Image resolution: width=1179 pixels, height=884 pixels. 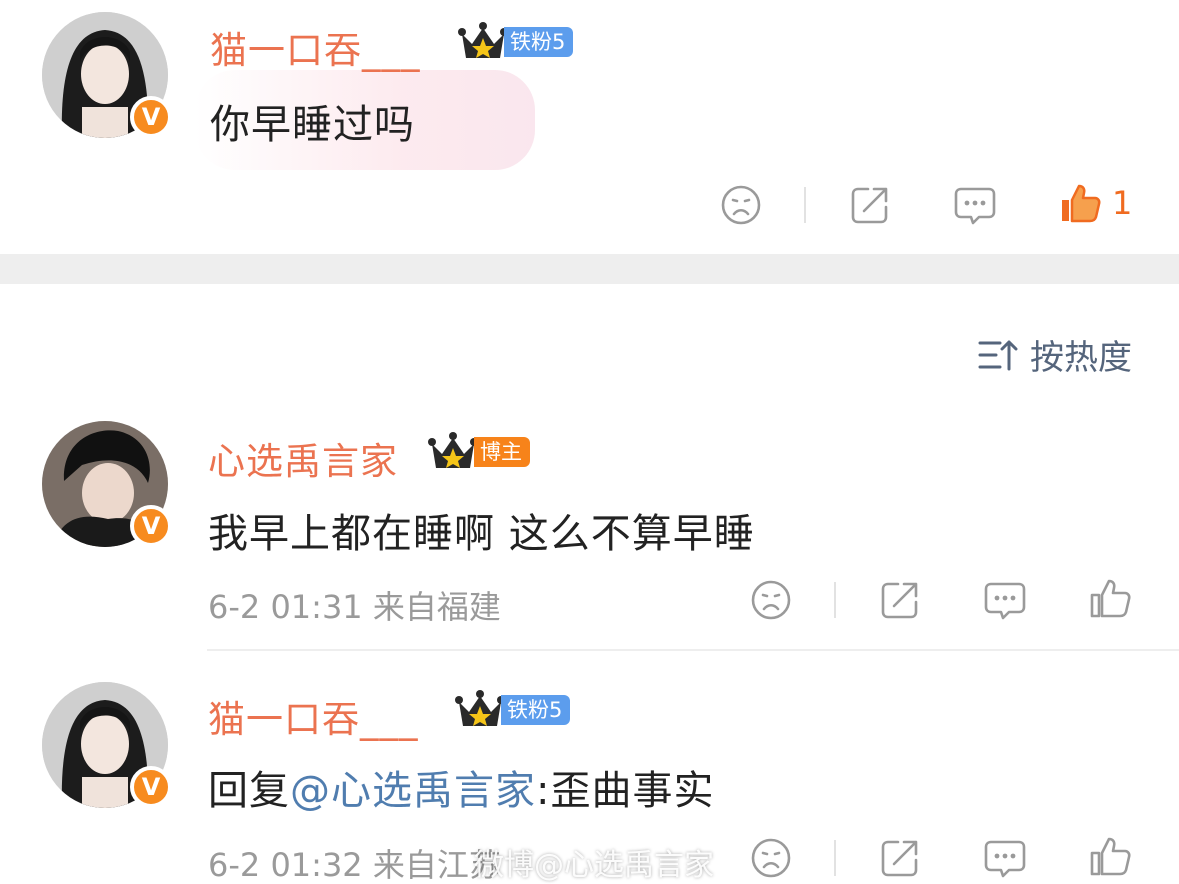 I want to click on blogger-badge: 博主, so click(x=479, y=452).